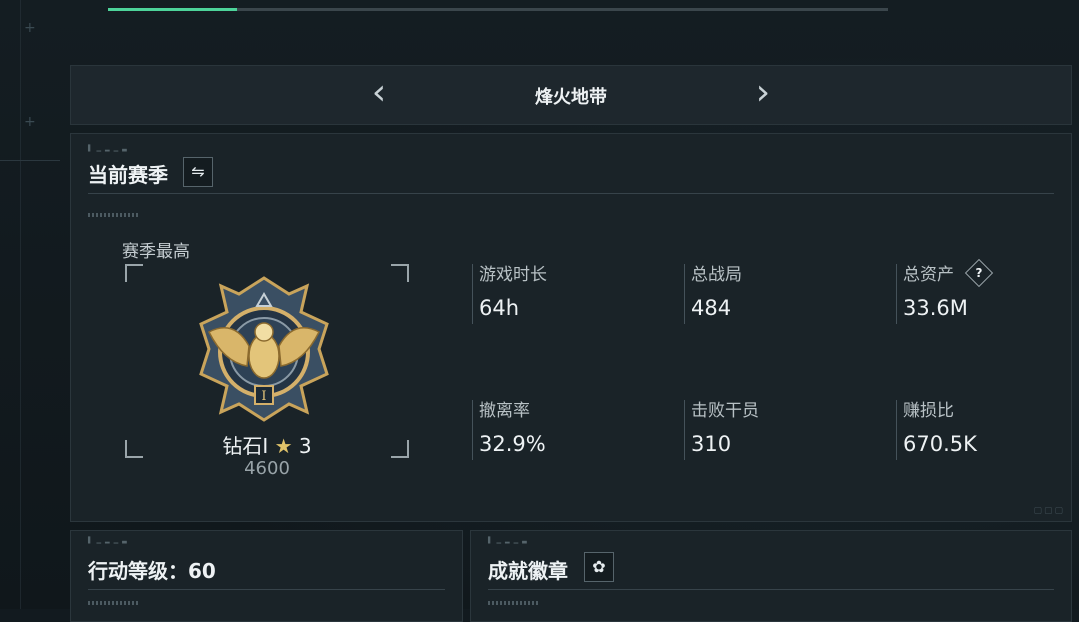  Describe the element at coordinates (787, 294) in the screenshot. I see `stat-total-matches: 总战局 484` at that location.